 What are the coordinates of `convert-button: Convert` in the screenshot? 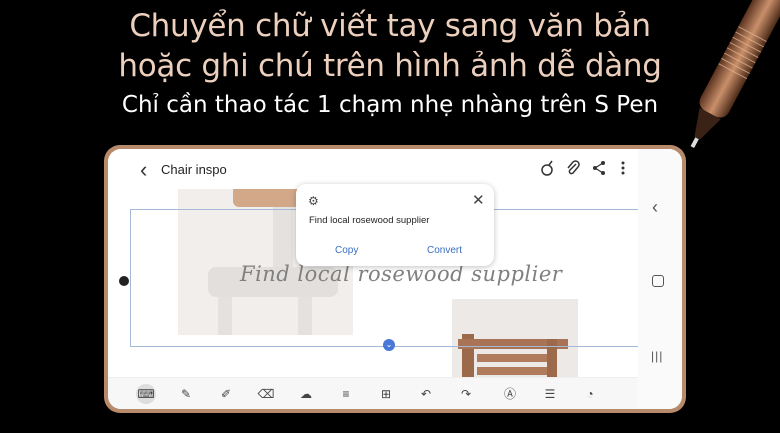 It's located at (444, 250).